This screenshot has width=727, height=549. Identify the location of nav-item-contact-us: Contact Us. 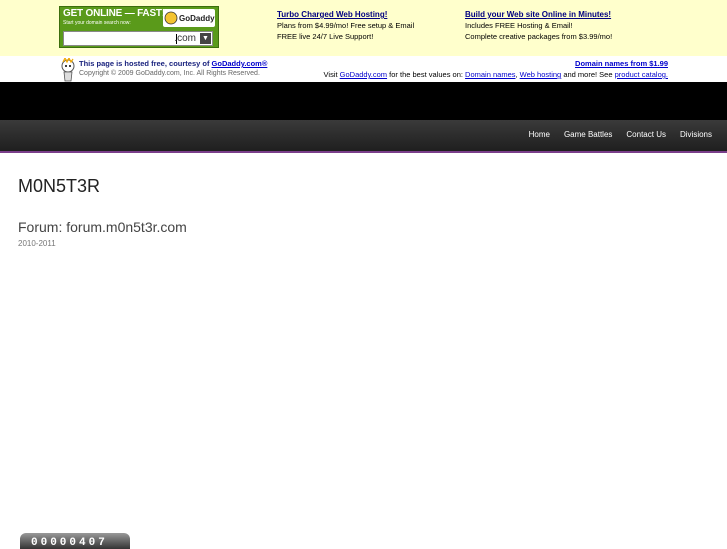
(646, 134).